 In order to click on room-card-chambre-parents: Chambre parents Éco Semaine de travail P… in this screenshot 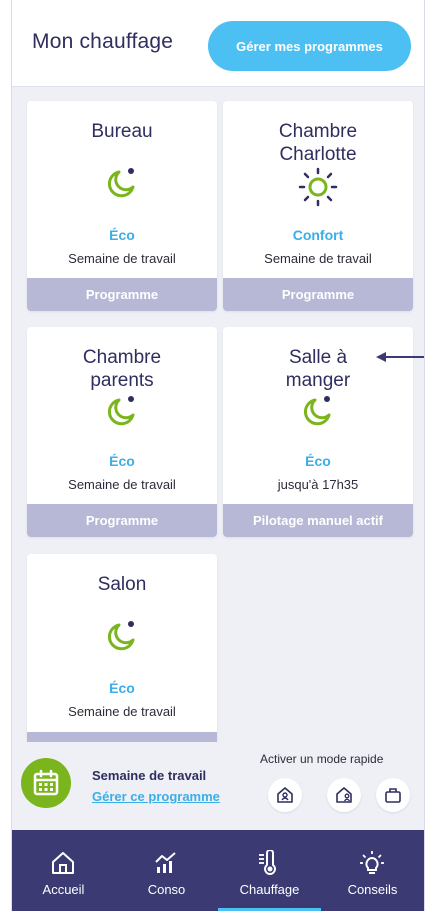, I will do `click(122, 432)`.